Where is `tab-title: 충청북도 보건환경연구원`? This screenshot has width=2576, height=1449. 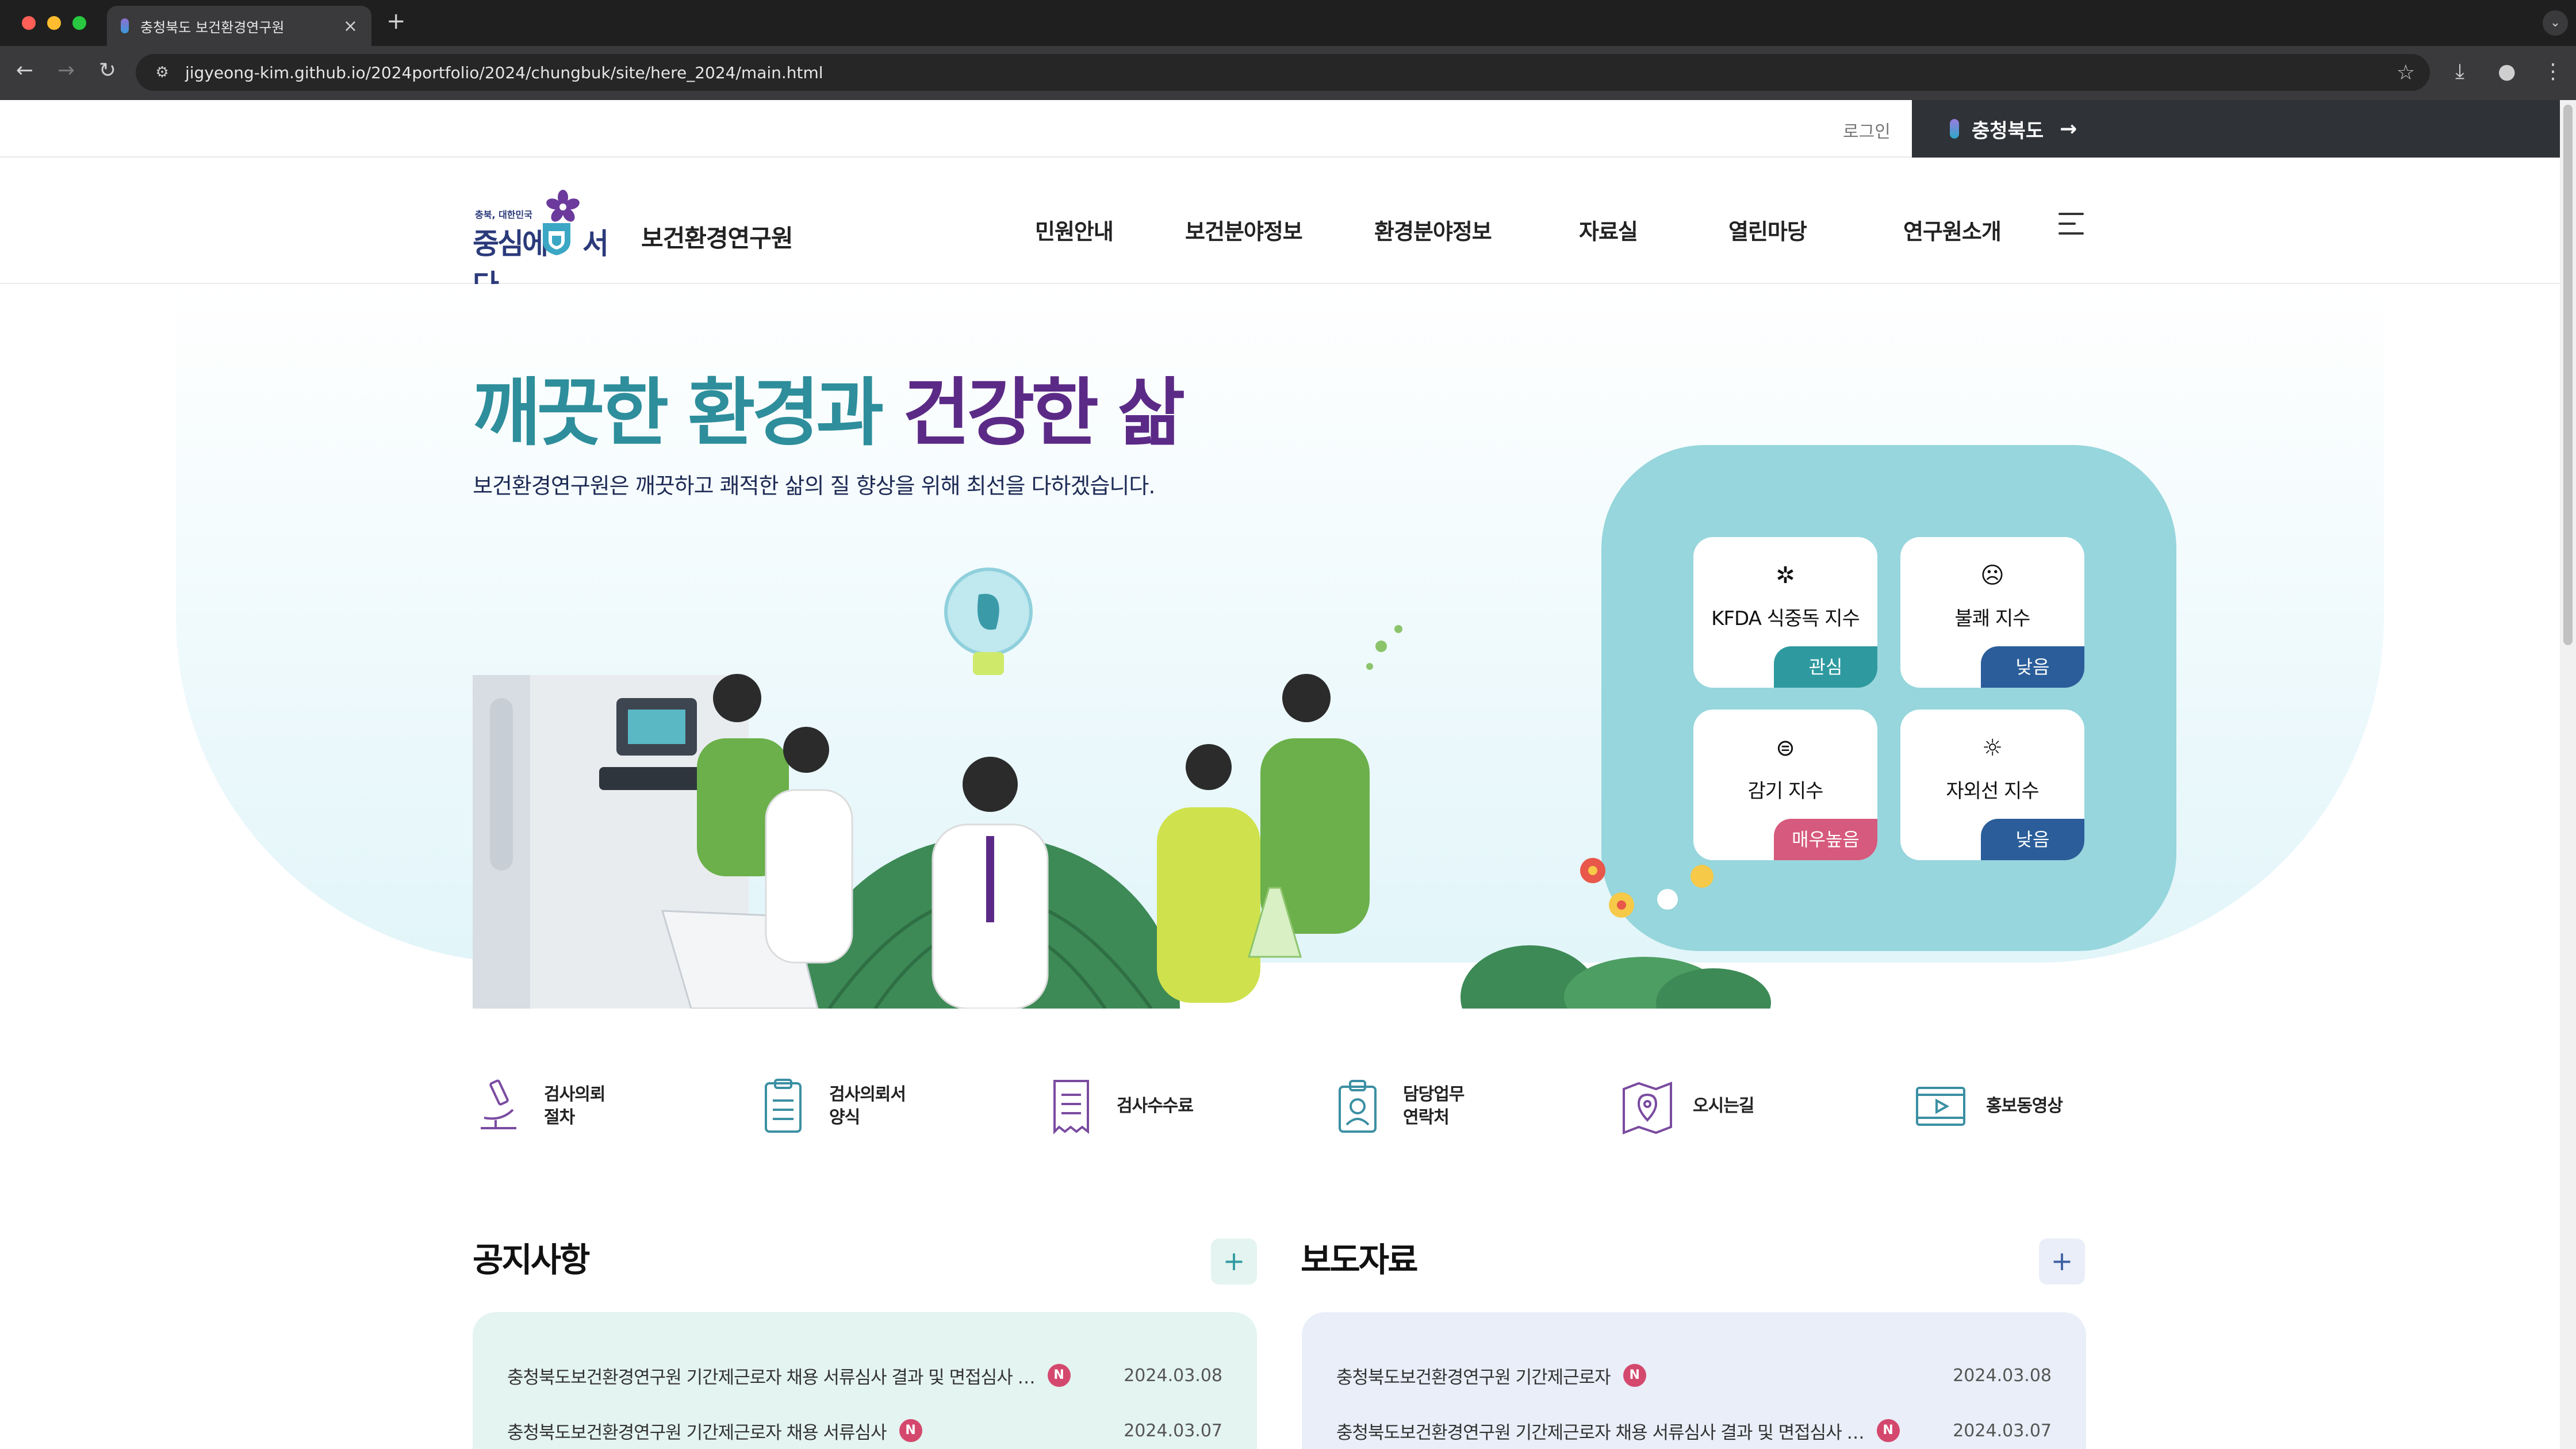
tab-title: 충청북도 보건환경연구원 is located at coordinates (212, 27).